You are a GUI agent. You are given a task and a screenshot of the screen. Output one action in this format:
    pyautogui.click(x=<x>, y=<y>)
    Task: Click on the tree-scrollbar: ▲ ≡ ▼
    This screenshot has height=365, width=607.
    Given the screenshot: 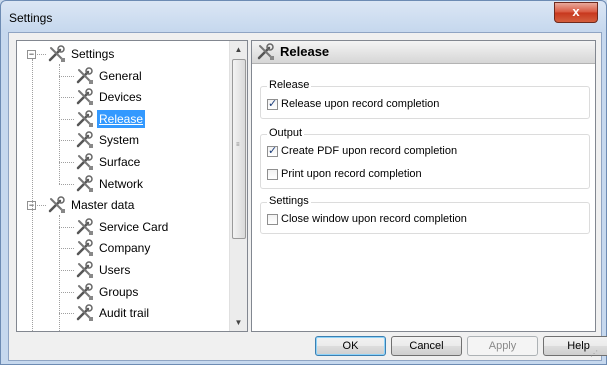 What is the action you would take?
    pyautogui.click(x=238, y=186)
    